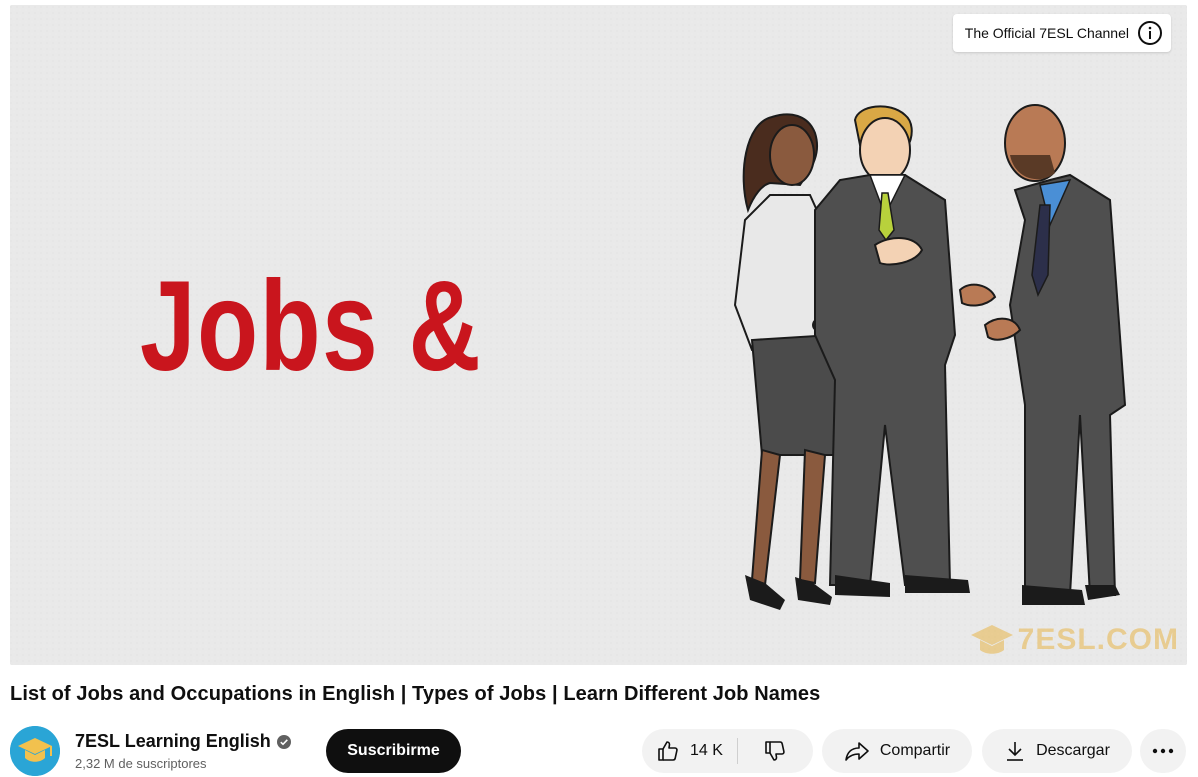  I want to click on channel-card-chip: The Official 7ESL Channel, so click(1061, 33).